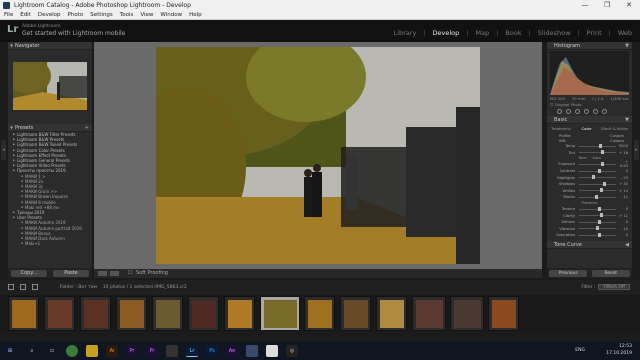  What do you see at coordinates (617, 136) in the screenshot?
I see `profile-select: Custom` at bounding box center [617, 136].